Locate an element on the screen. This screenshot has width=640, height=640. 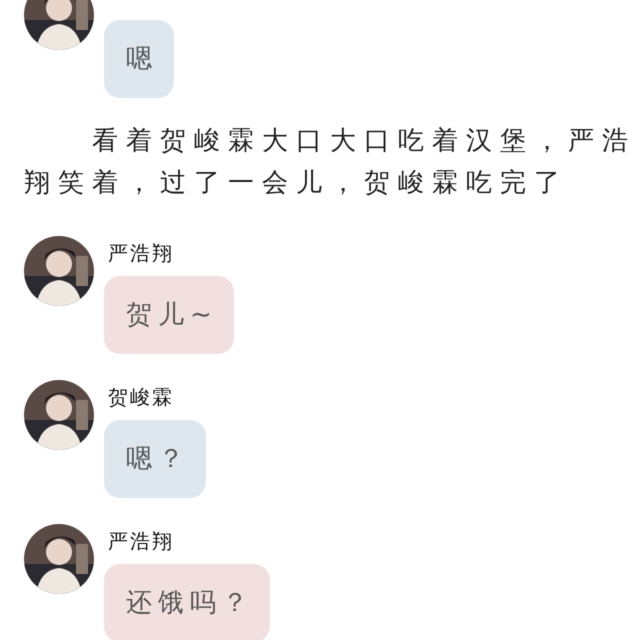
narration-text: 看着贺峻霖大口大口吃着汉堡，严浩翔笑着，过了一会儿，贺峻霖吃完了 is located at coordinates (330, 162).